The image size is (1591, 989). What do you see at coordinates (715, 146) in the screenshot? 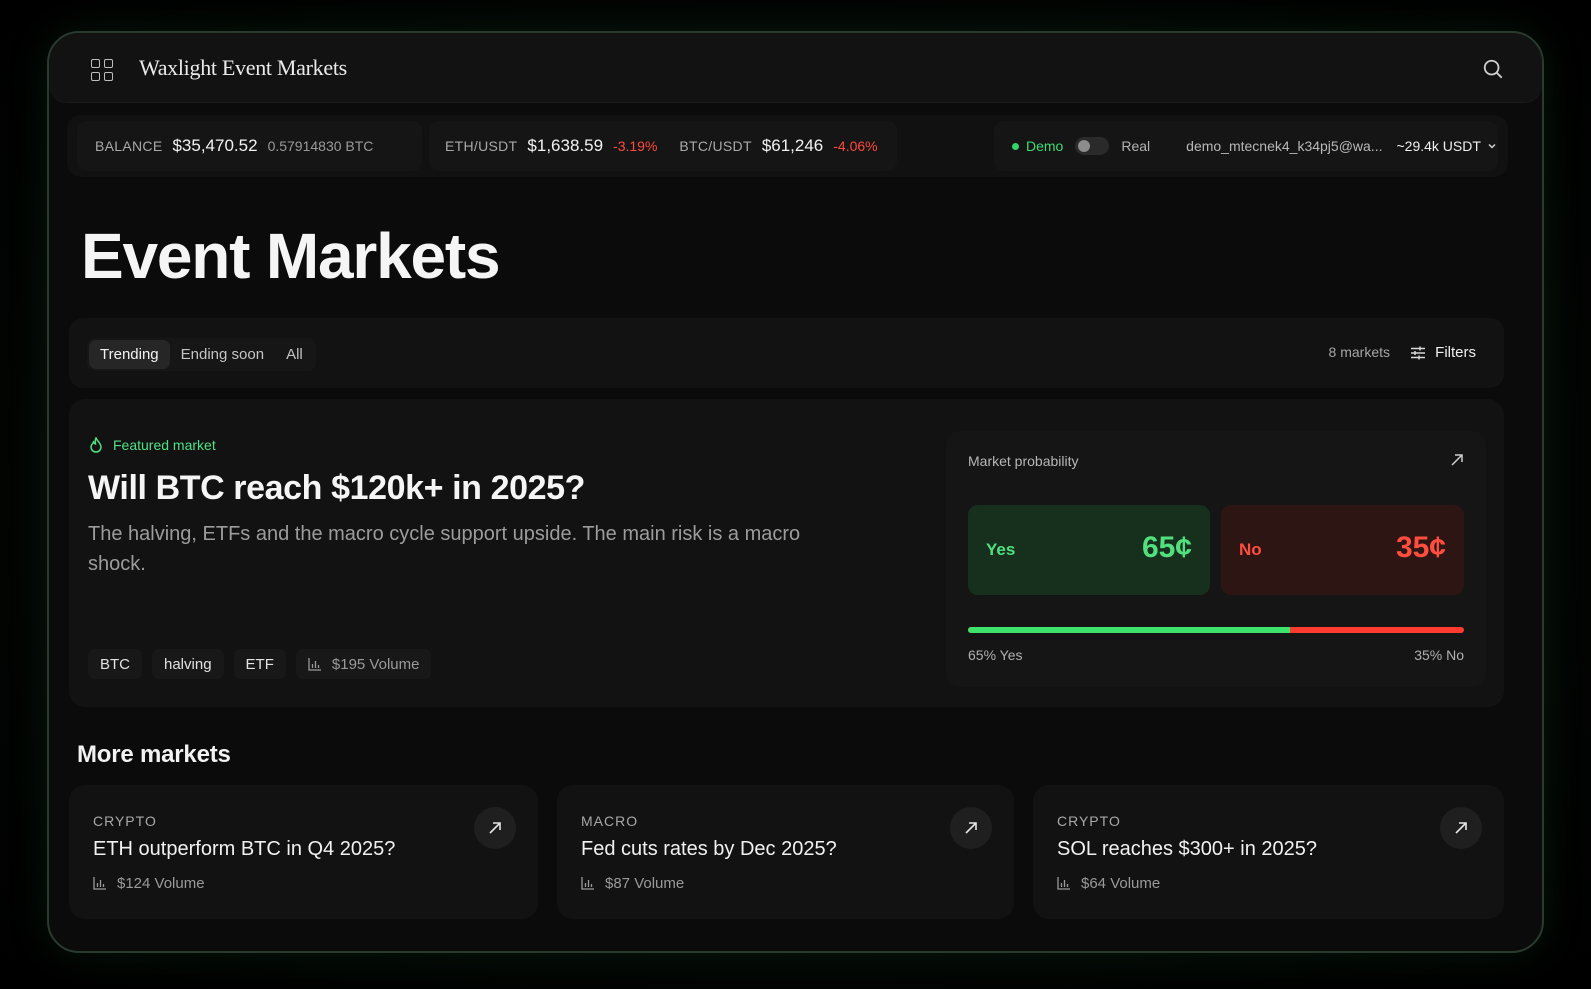
I see `ticker-pair: BTC/USDT` at bounding box center [715, 146].